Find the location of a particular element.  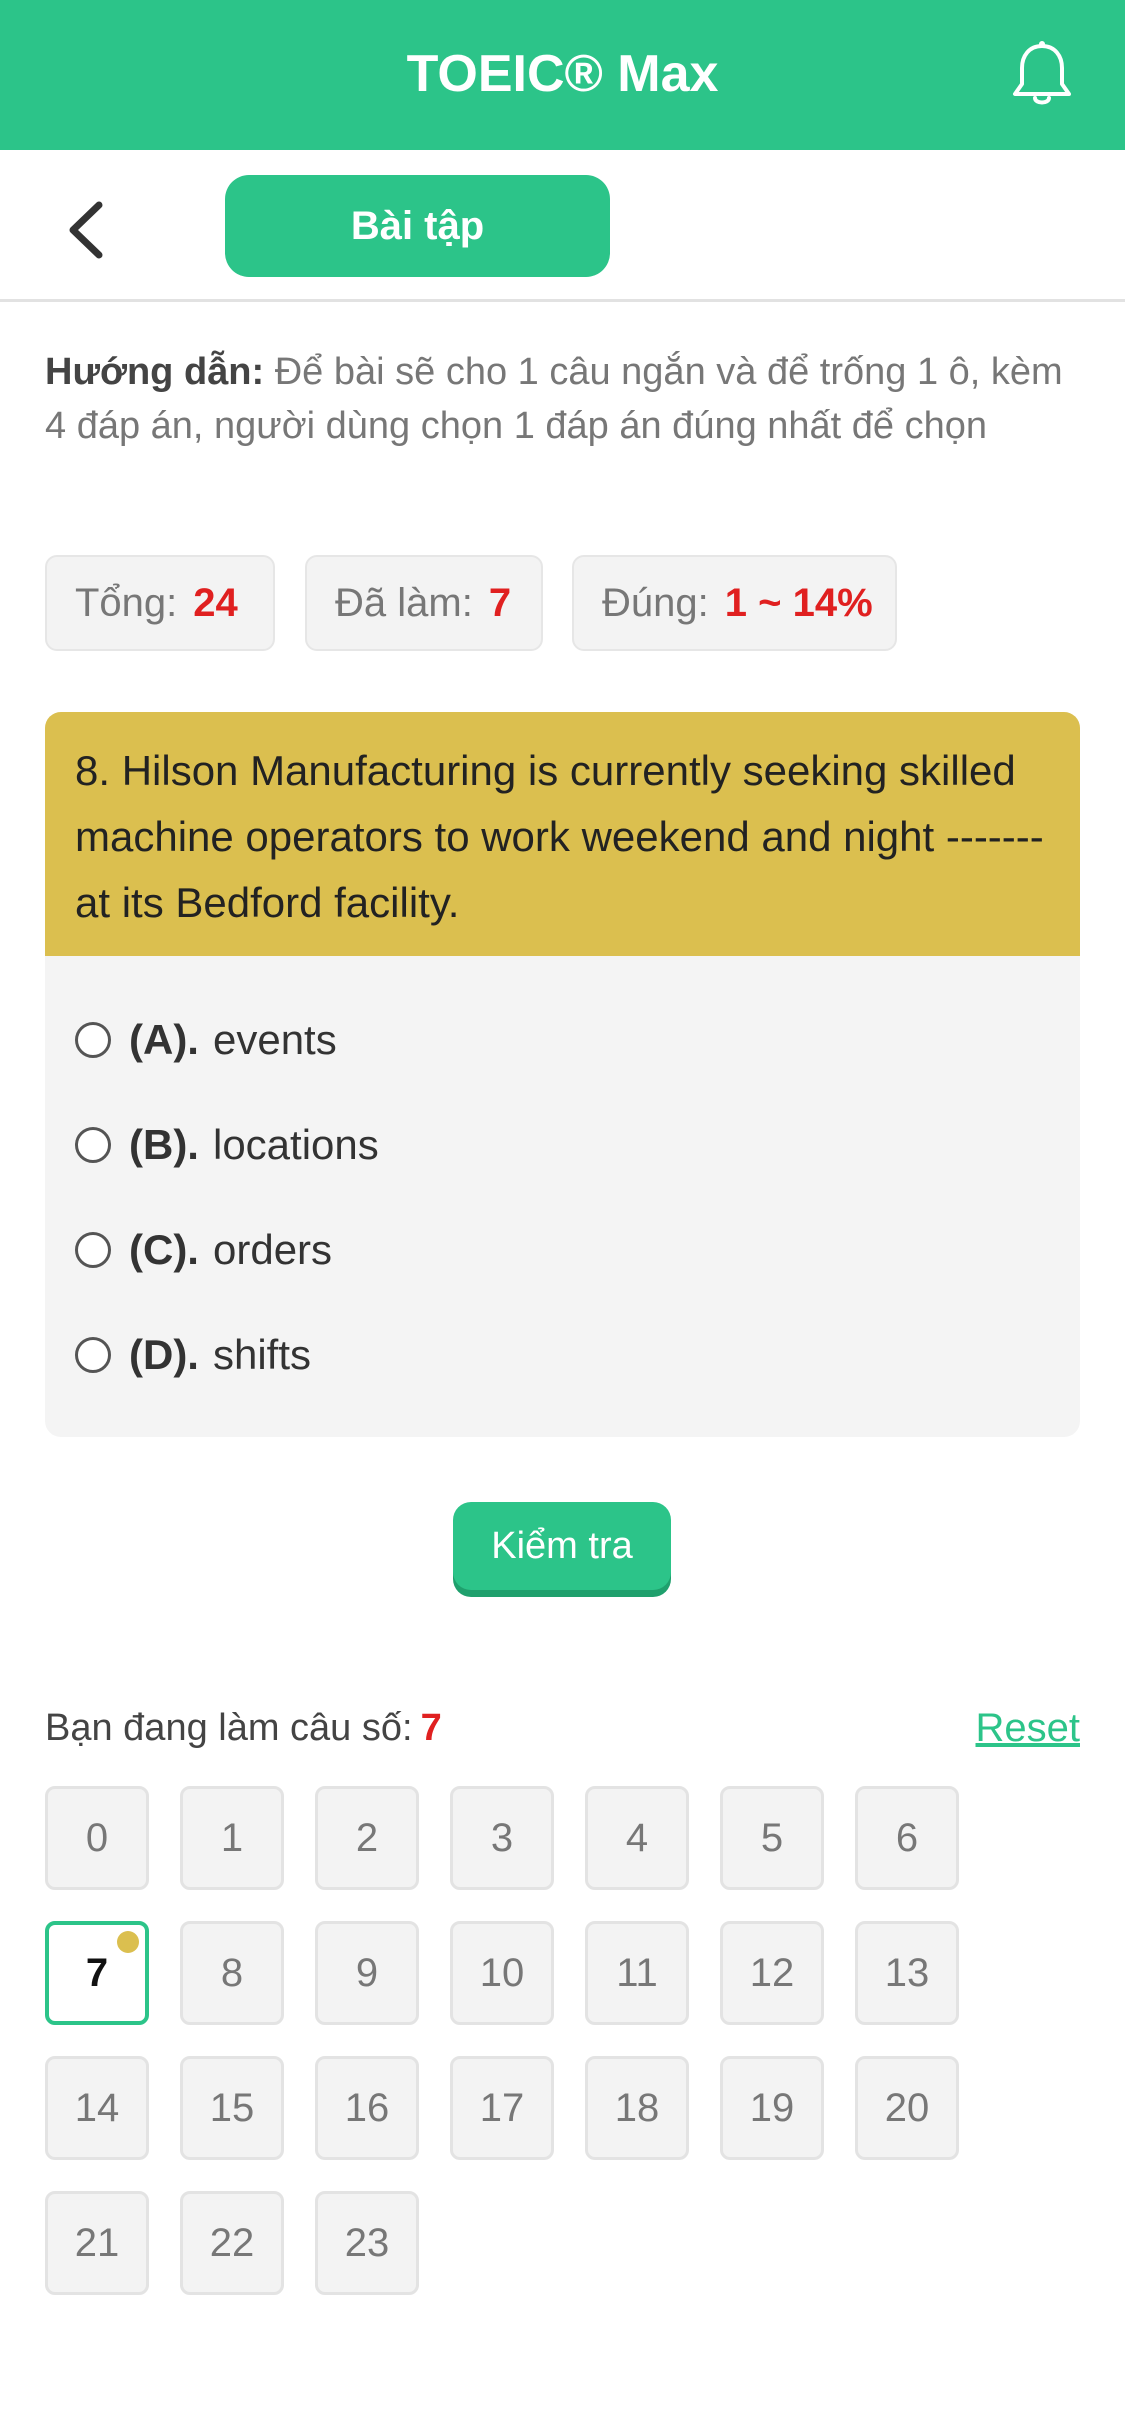

question-number-button: 6 is located at coordinates (907, 1838).